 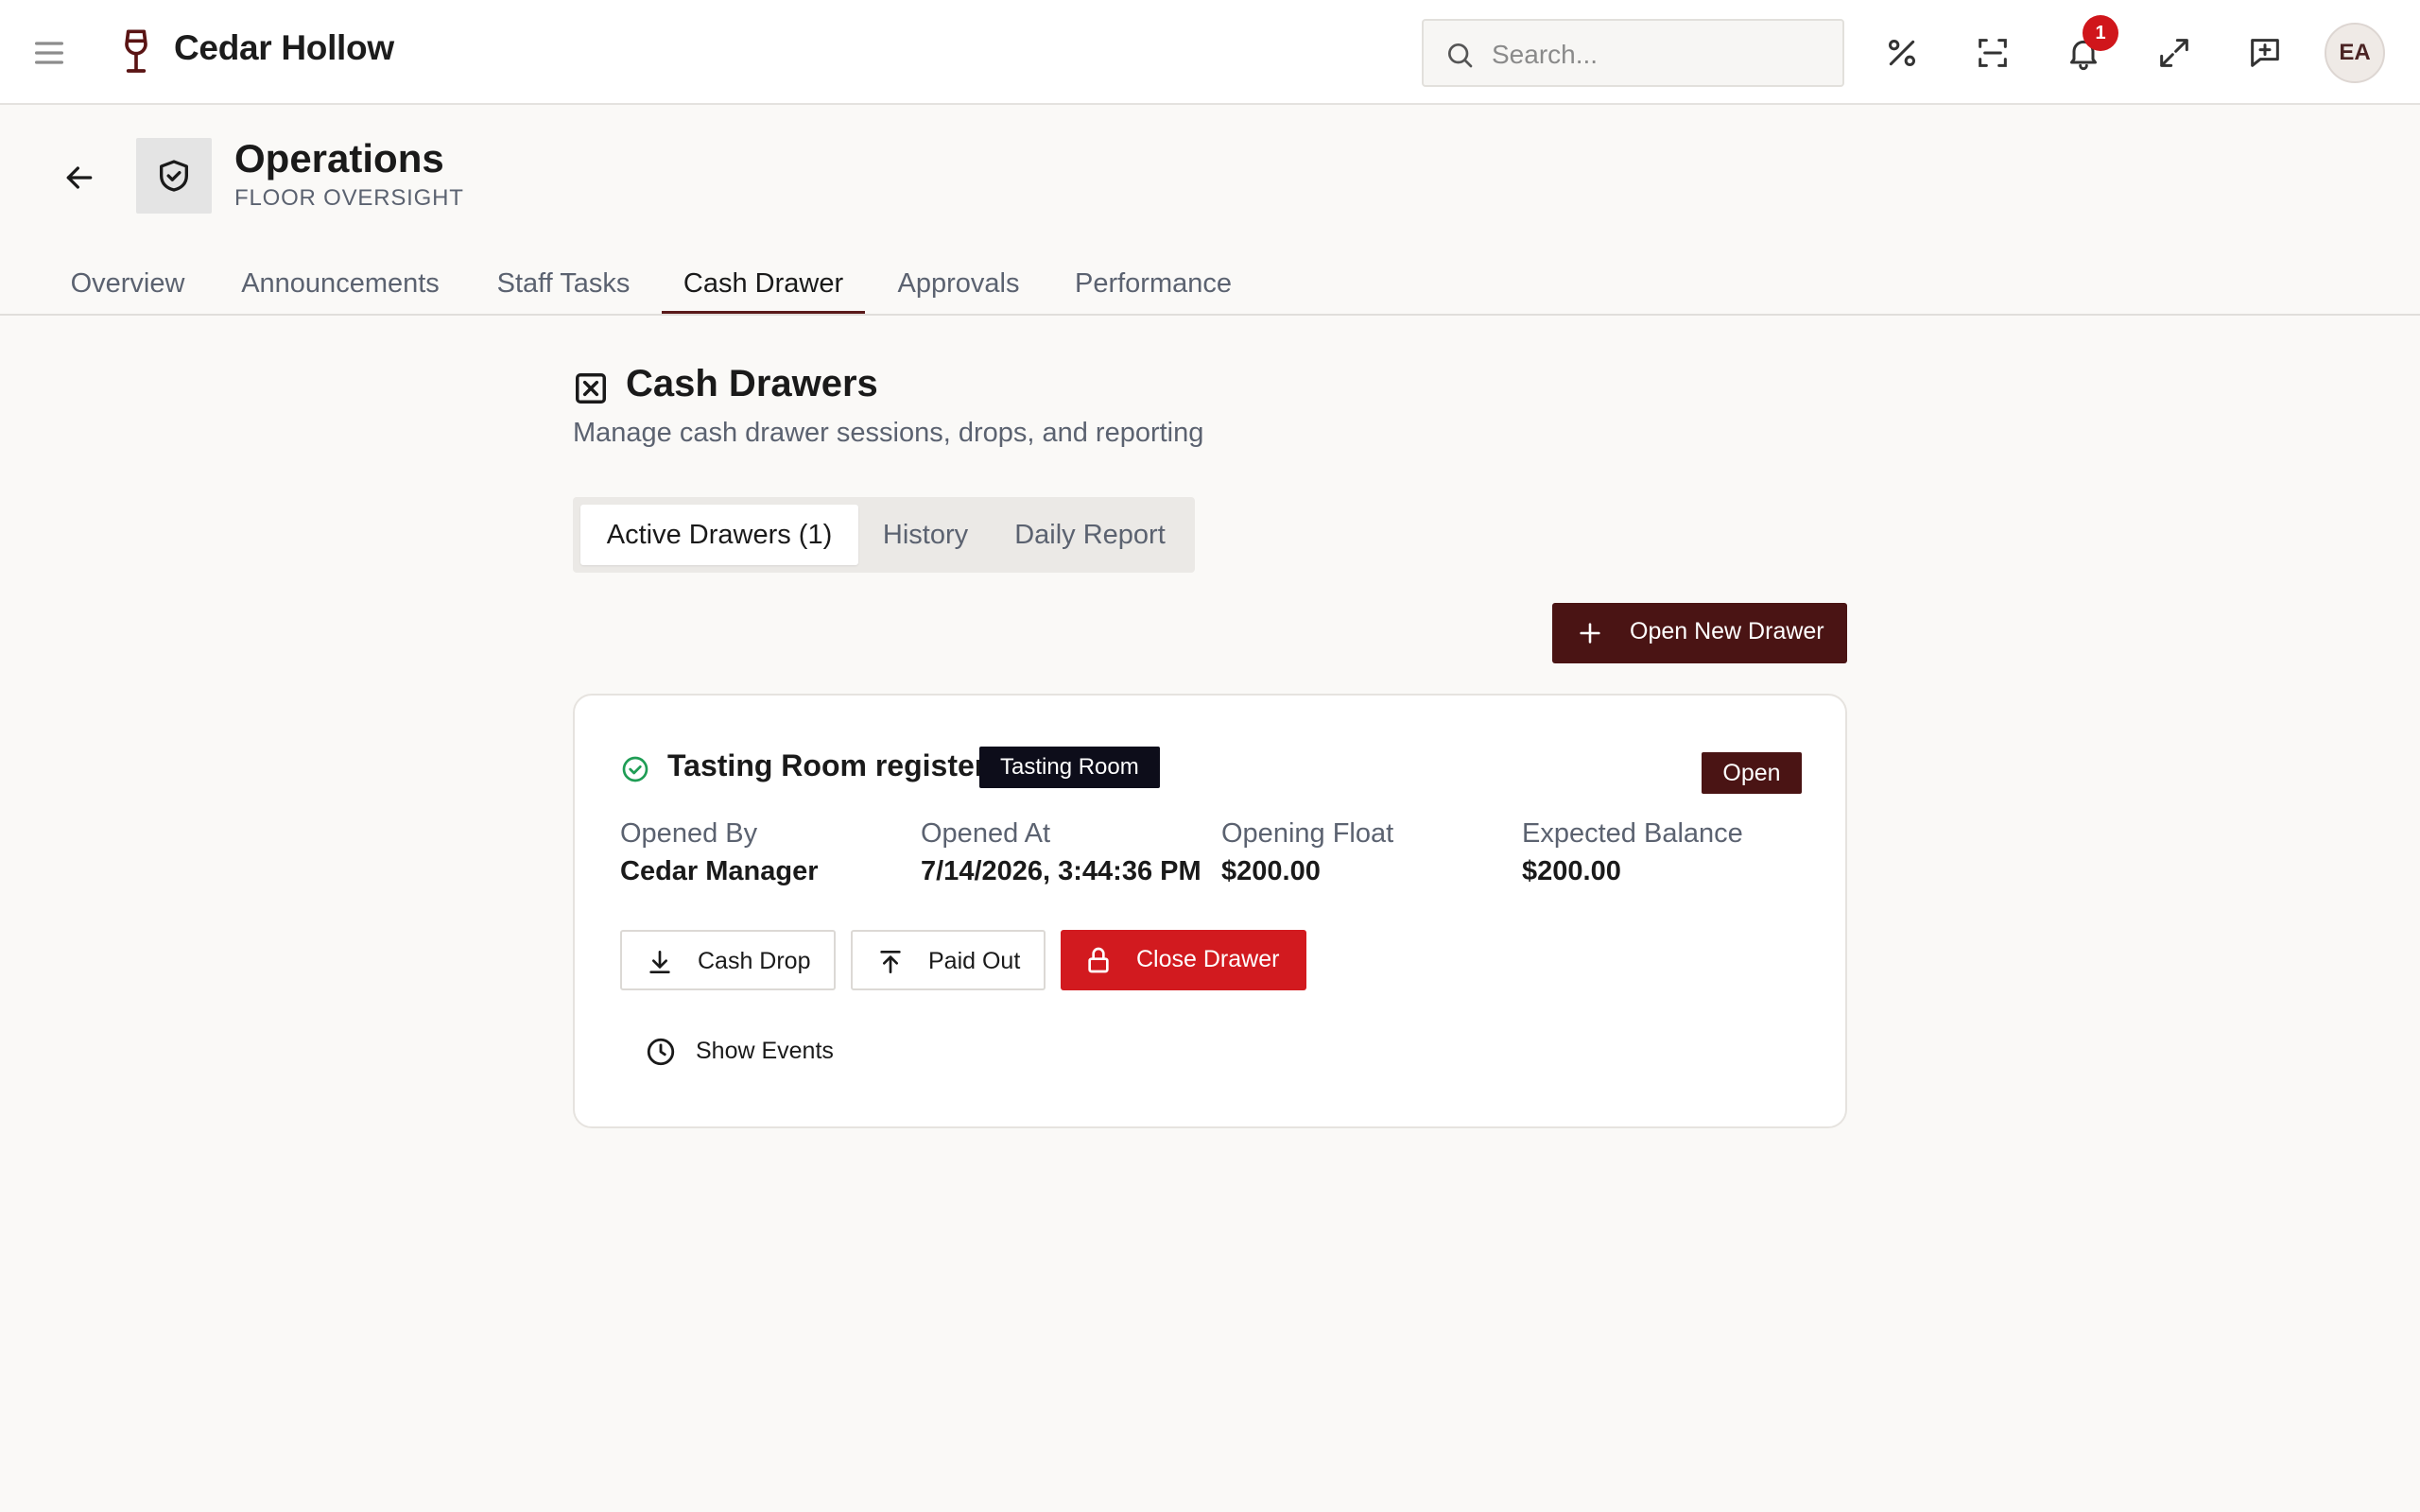 I want to click on lock-icon, so click(x=1098, y=960).